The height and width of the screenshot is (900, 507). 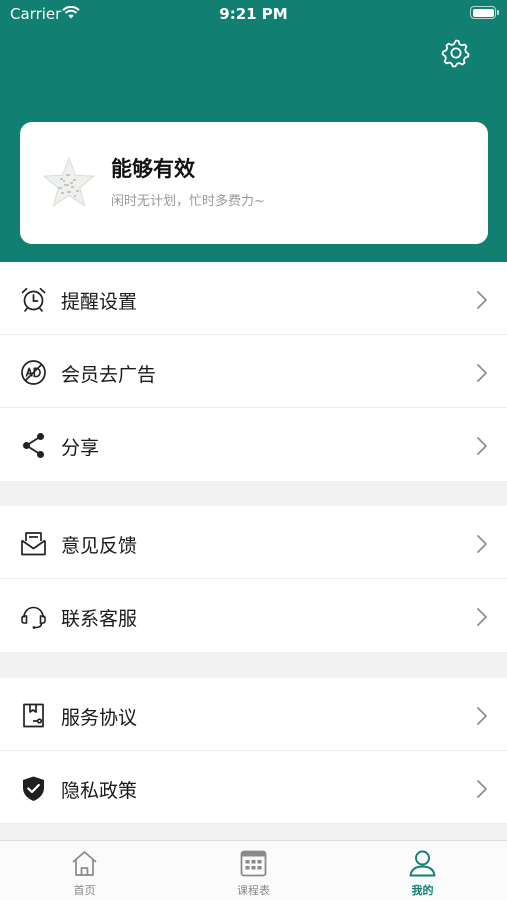 I want to click on tab-mine: 我的, so click(x=422, y=870).